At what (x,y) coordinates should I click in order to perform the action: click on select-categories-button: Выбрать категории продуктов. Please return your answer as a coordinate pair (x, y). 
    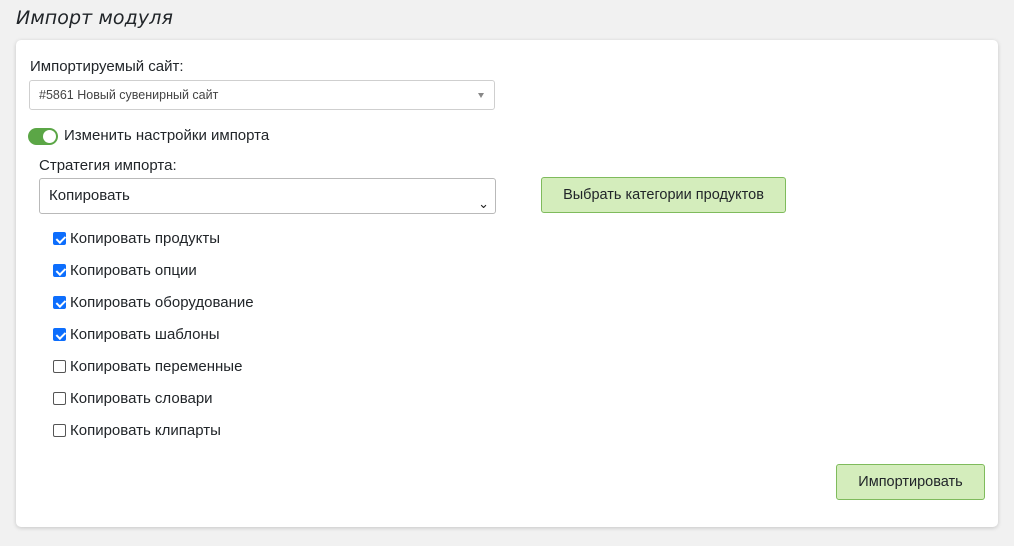
    Looking at the image, I should click on (663, 195).